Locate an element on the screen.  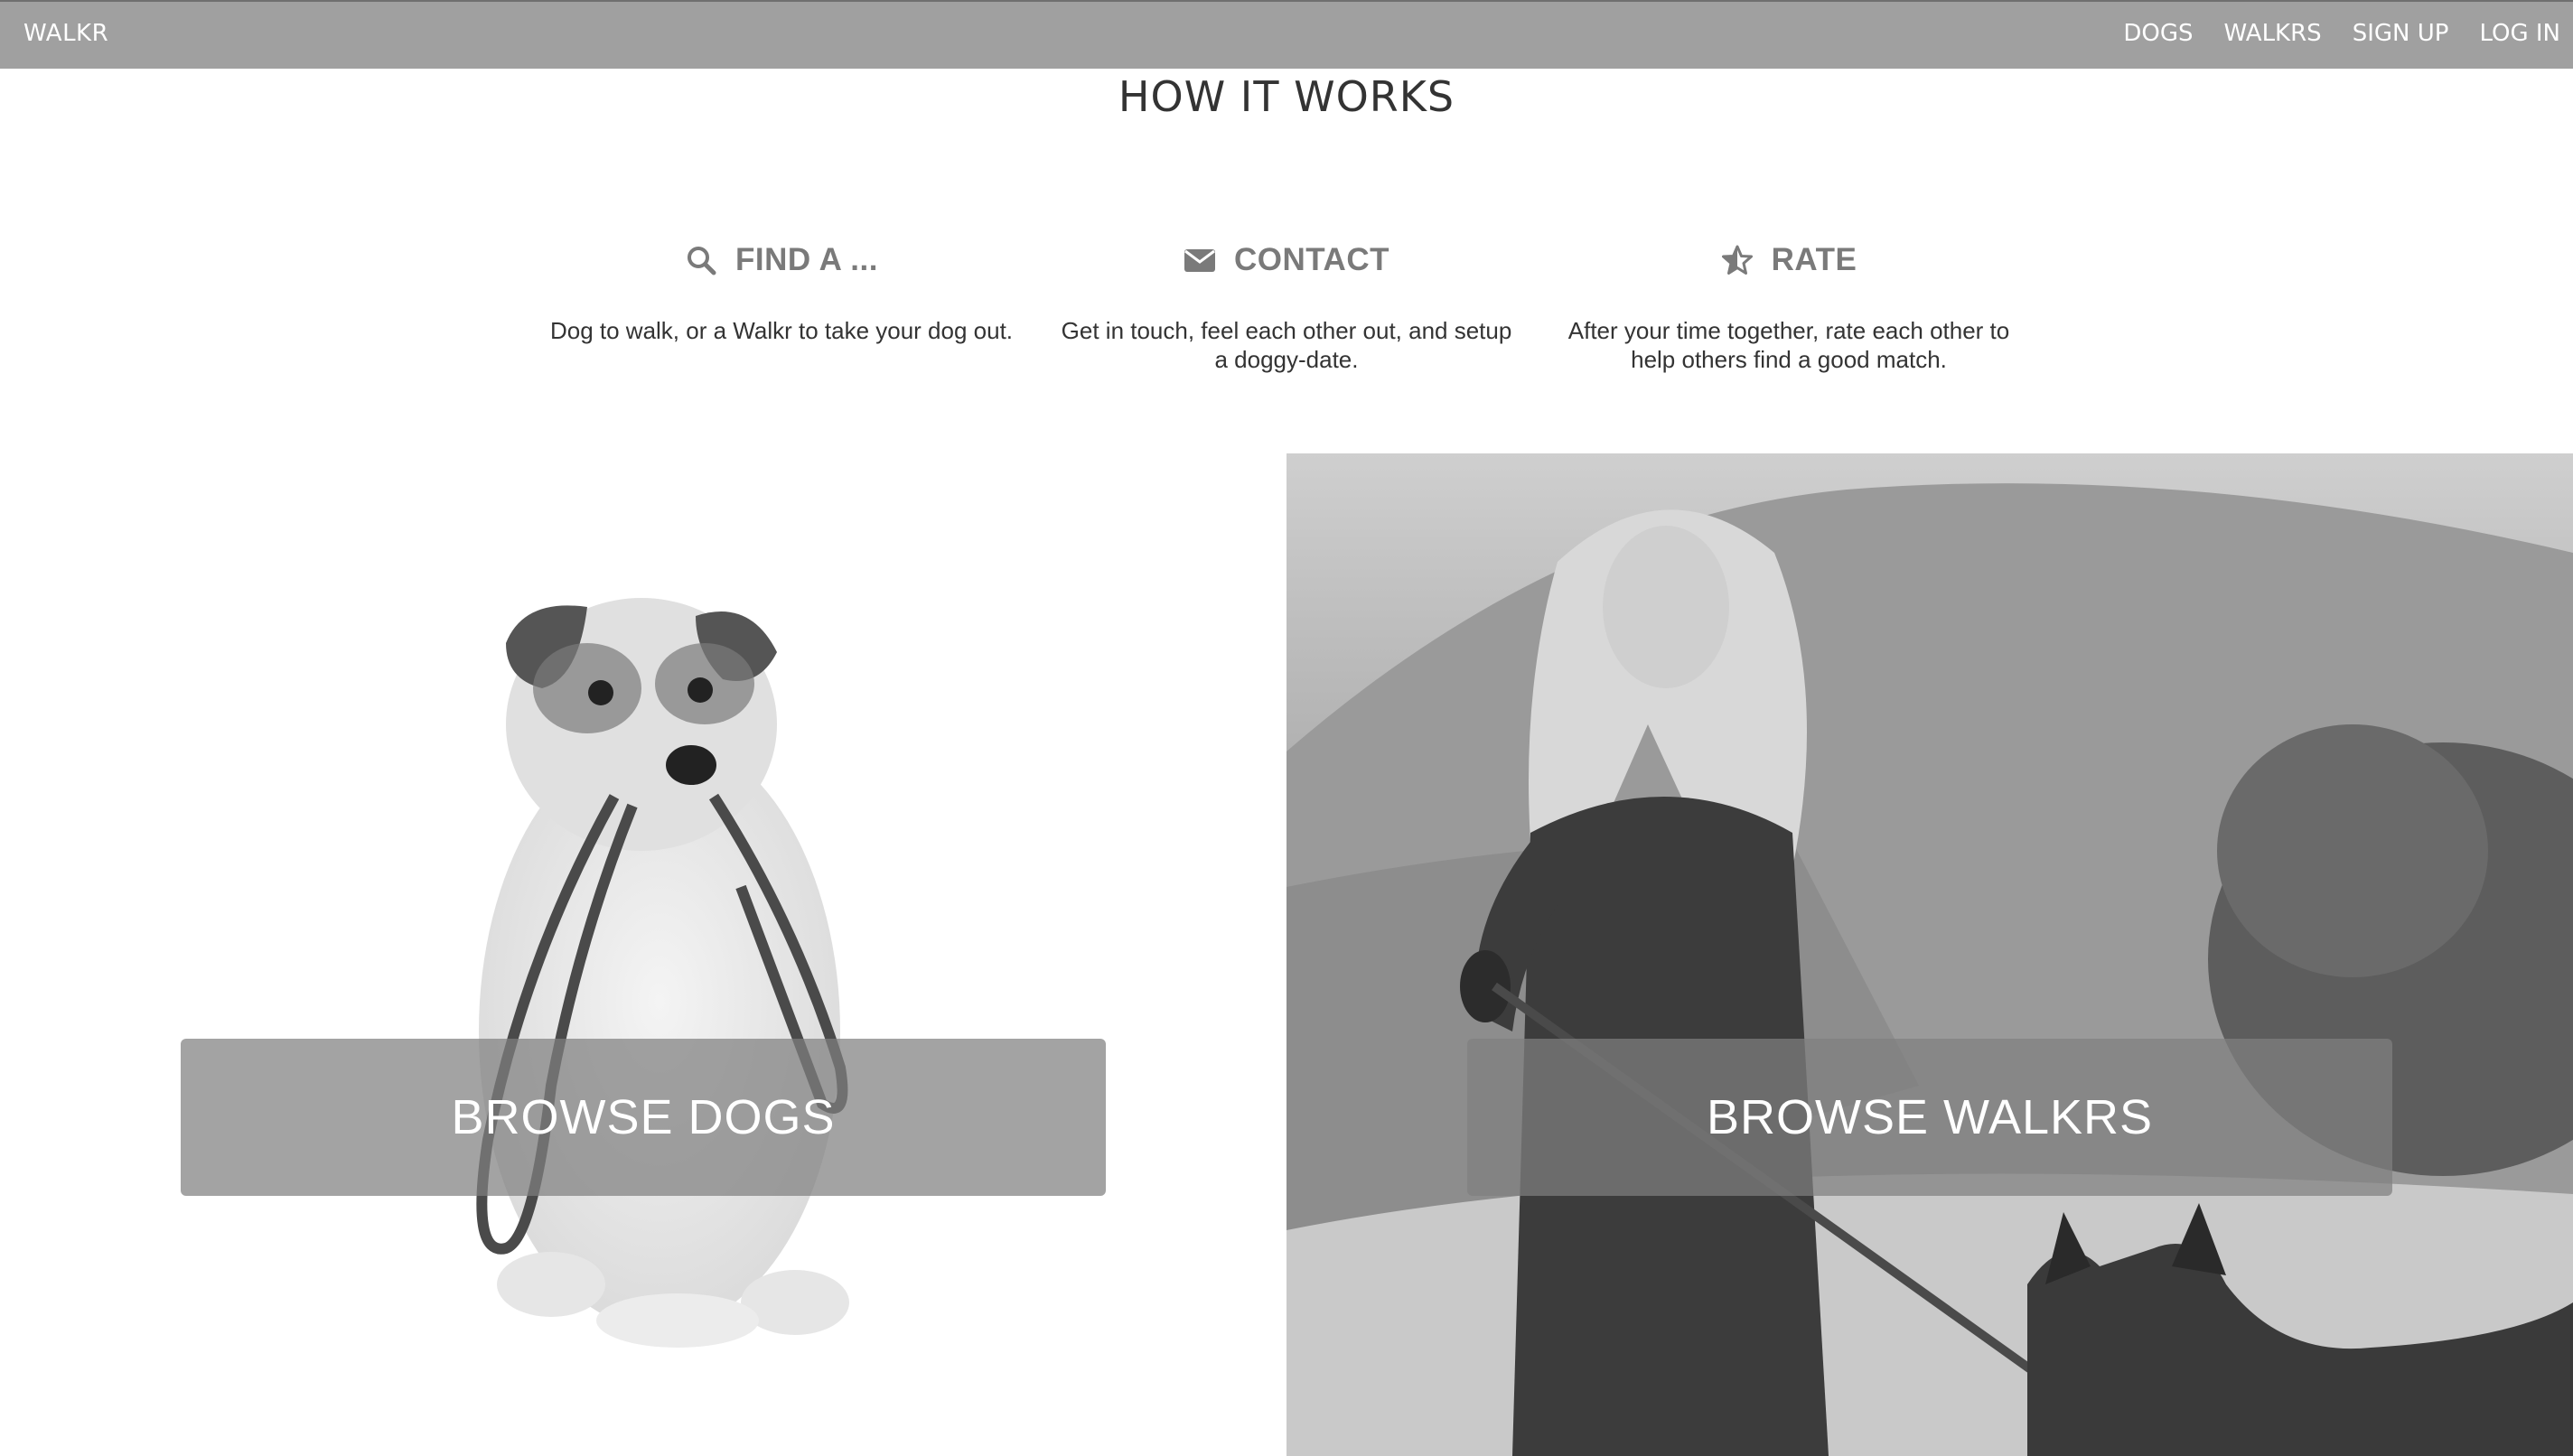
star-icon is located at coordinates (1737, 260).